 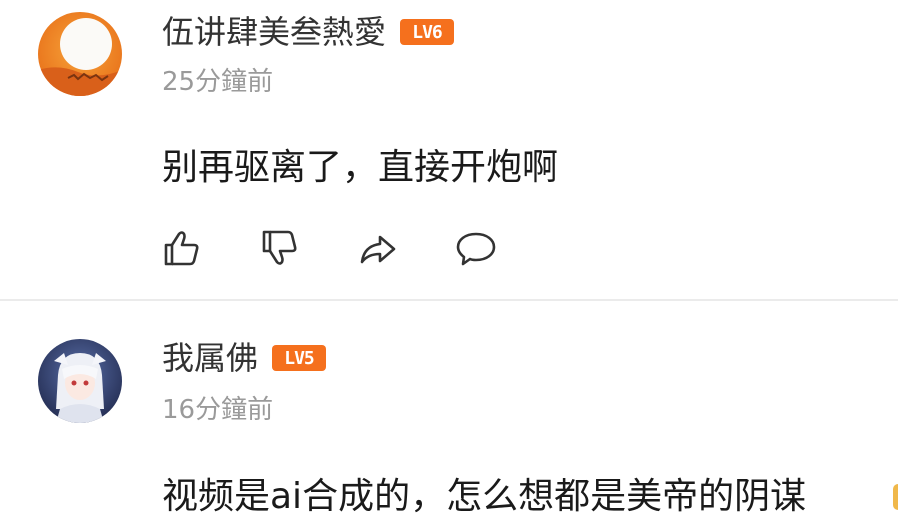 What do you see at coordinates (895, 497) in the screenshot?
I see `emoji-icon` at bounding box center [895, 497].